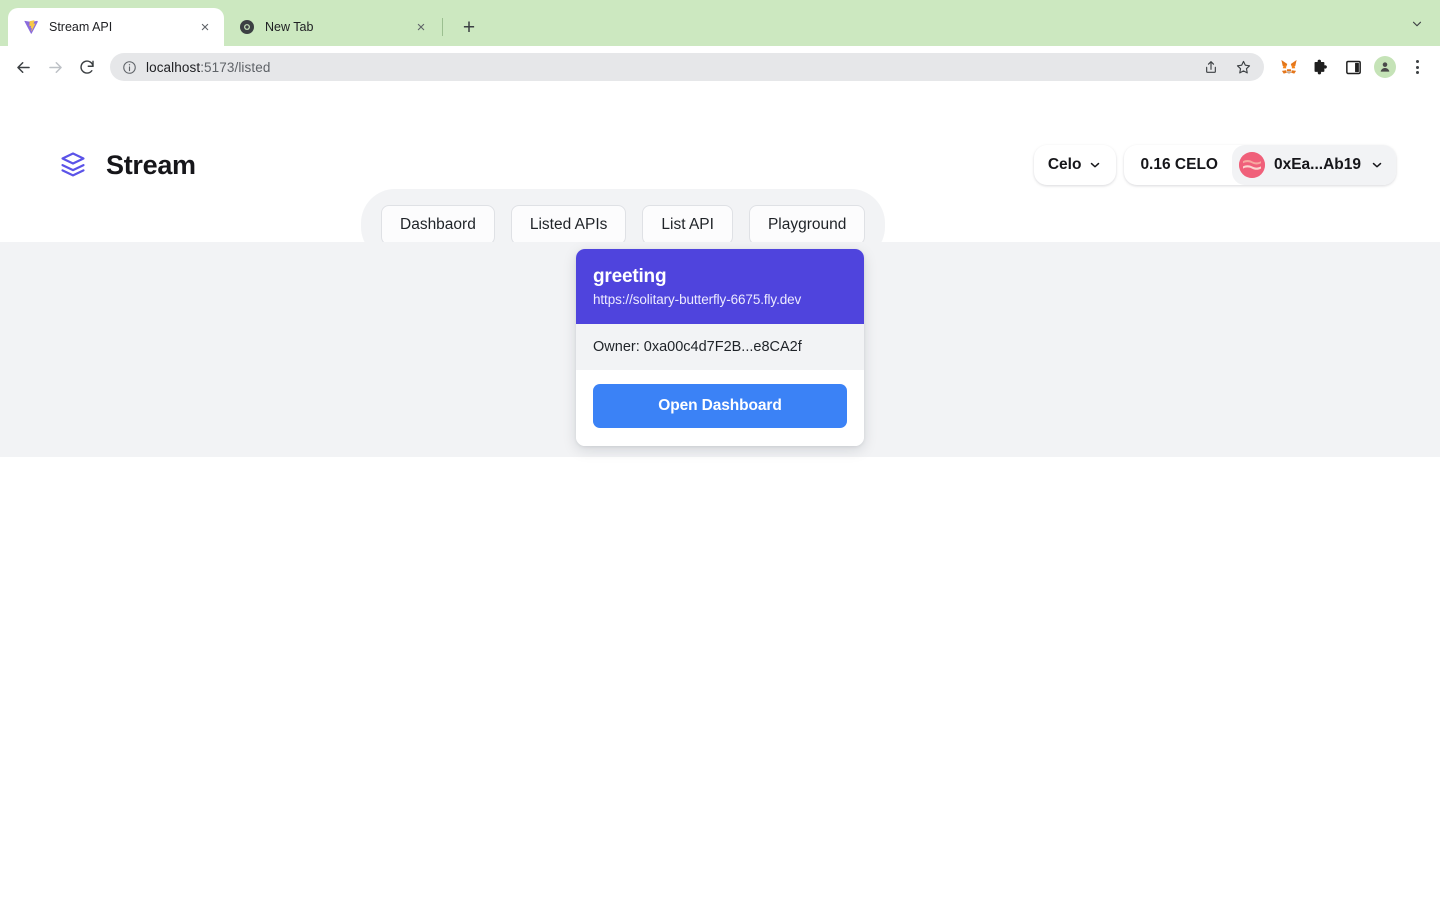 Image resolution: width=1440 pixels, height=900 pixels. What do you see at coordinates (30, 27) in the screenshot?
I see `vite-icon` at bounding box center [30, 27].